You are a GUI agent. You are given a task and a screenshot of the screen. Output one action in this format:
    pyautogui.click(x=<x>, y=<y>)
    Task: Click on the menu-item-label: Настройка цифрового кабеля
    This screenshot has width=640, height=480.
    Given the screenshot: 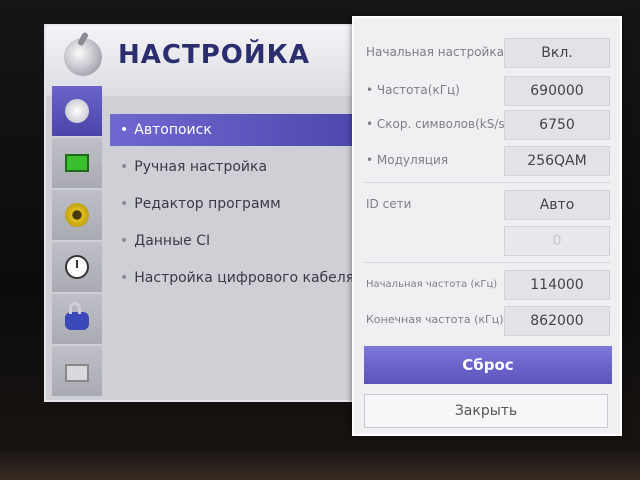 What is the action you would take?
    pyautogui.click(x=244, y=278)
    